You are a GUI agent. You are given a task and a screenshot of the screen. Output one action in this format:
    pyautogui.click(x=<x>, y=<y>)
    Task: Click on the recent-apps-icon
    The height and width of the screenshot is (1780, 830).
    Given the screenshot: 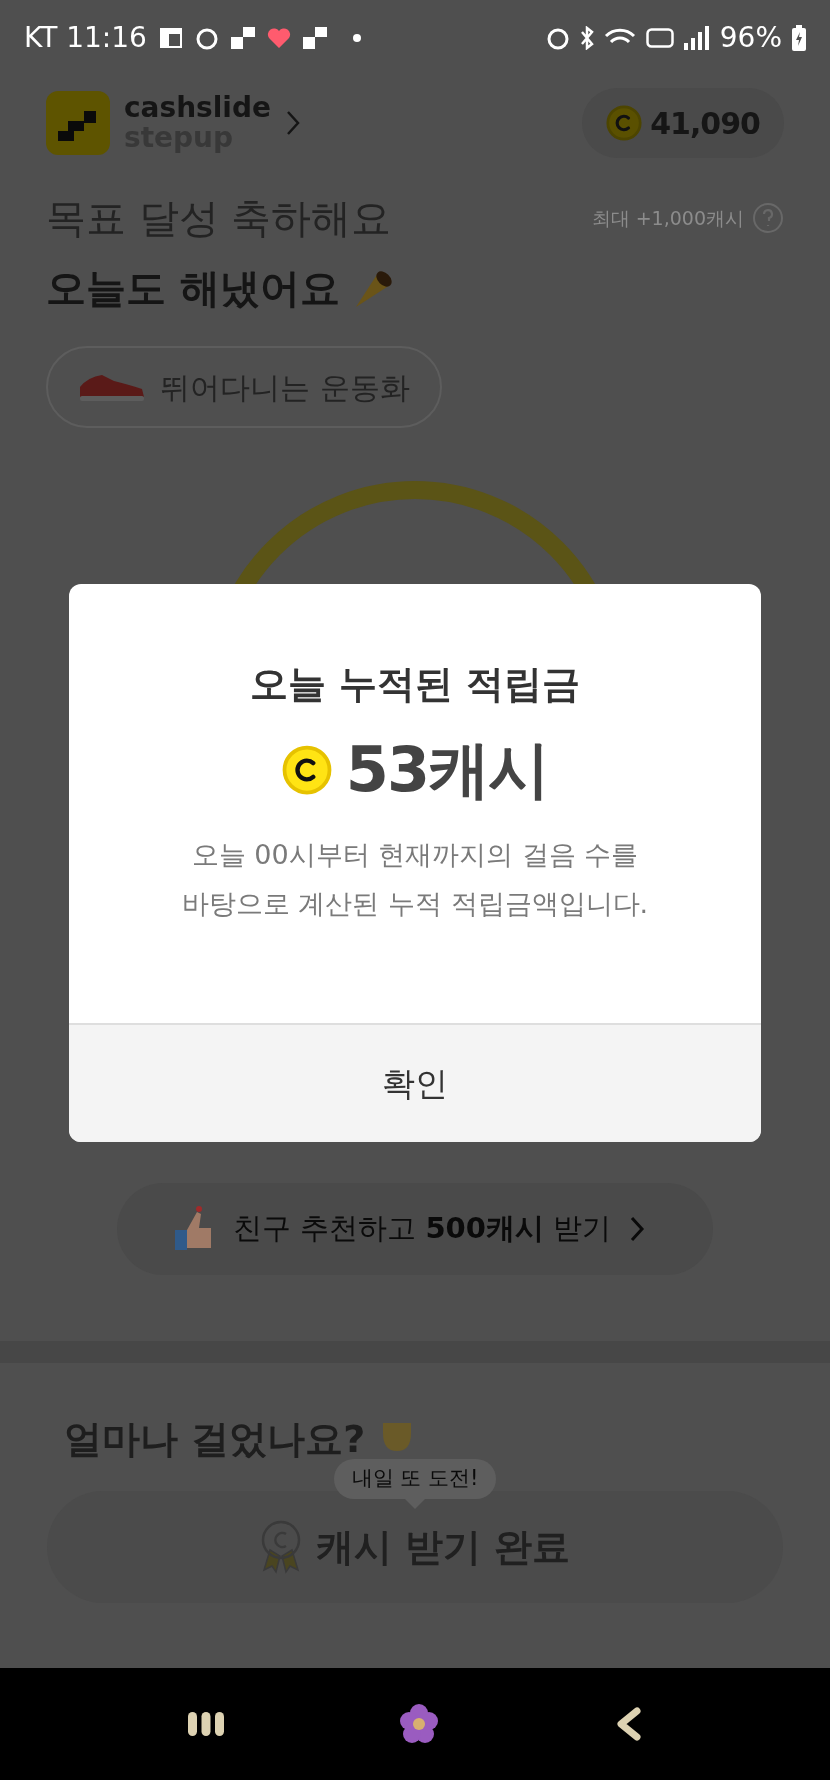 What is the action you would take?
    pyautogui.click(x=206, y=1724)
    